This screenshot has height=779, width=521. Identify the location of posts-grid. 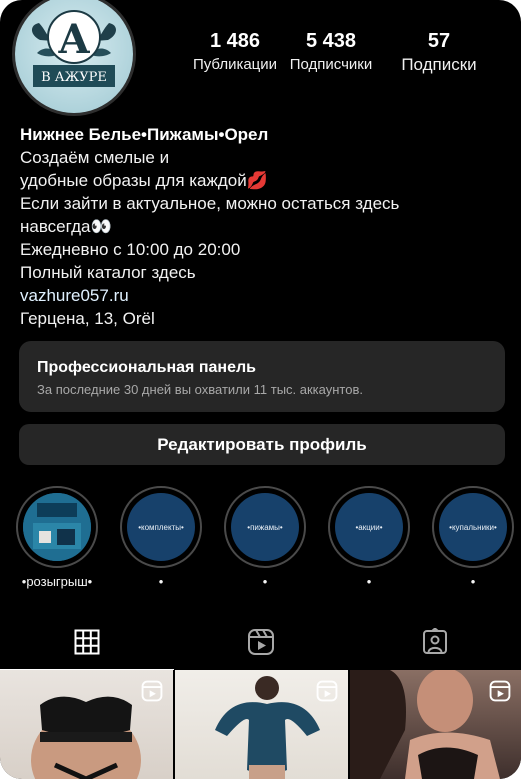
(260, 724).